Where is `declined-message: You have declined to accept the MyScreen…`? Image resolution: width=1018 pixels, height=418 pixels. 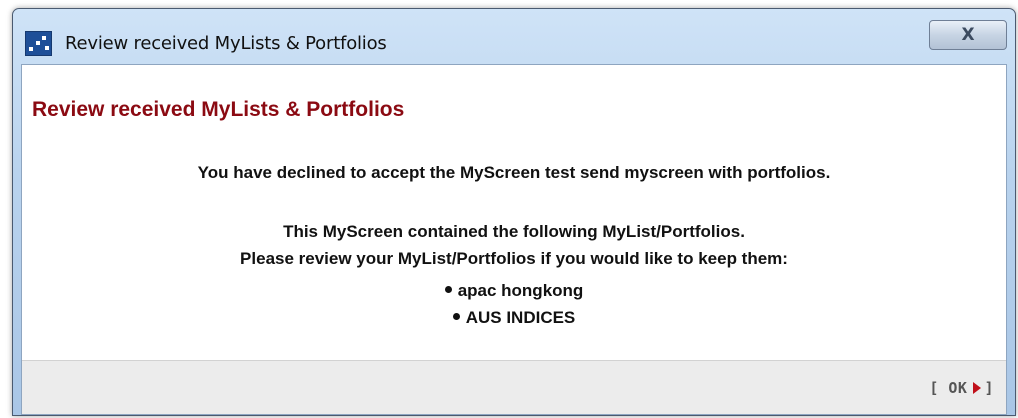
declined-message: You have declined to accept the MyScreen… is located at coordinates (514, 172).